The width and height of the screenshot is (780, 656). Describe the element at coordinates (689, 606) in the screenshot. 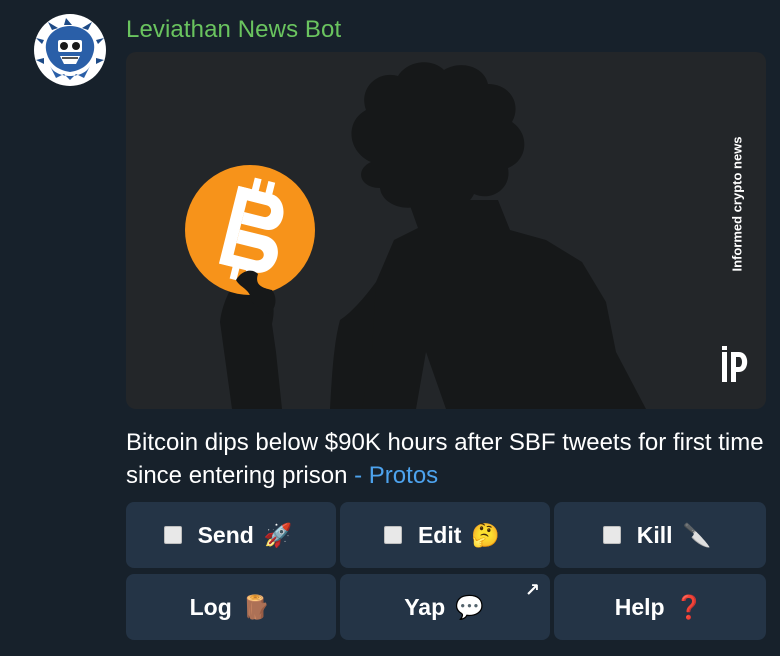

I see `question-mark-icon: ❓` at that location.